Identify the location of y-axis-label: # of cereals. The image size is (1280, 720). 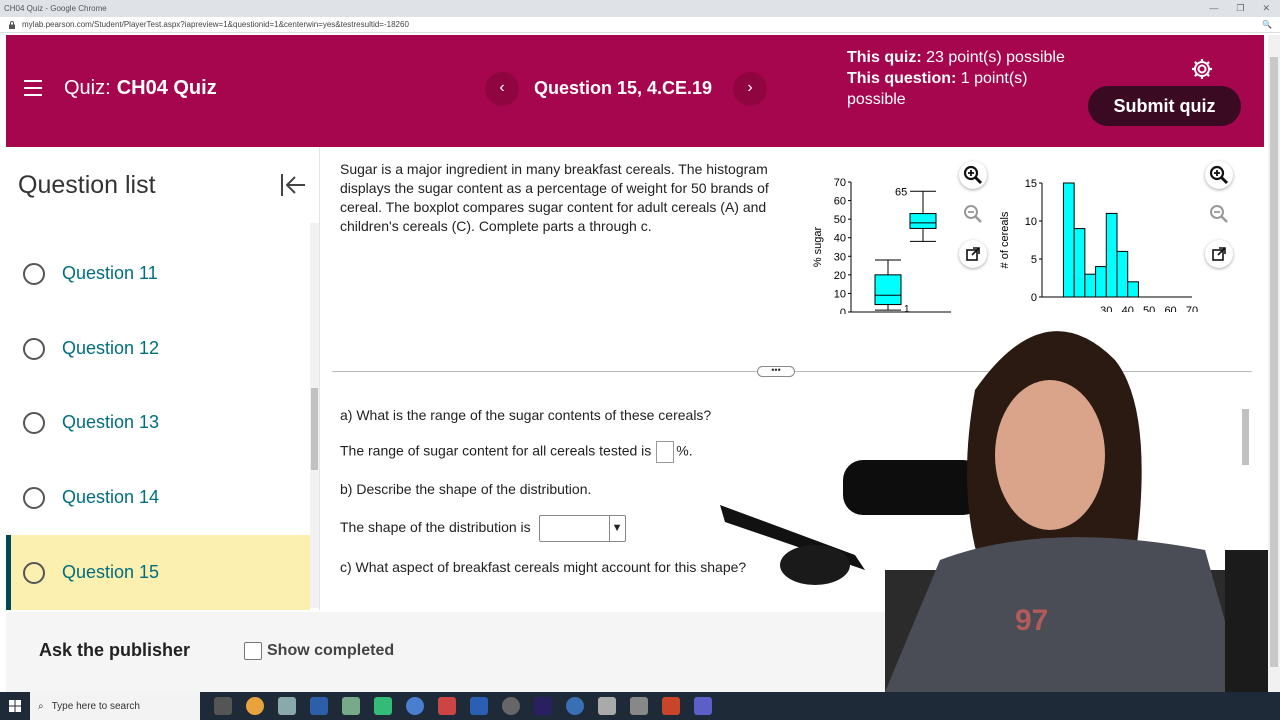
(1005, 239).